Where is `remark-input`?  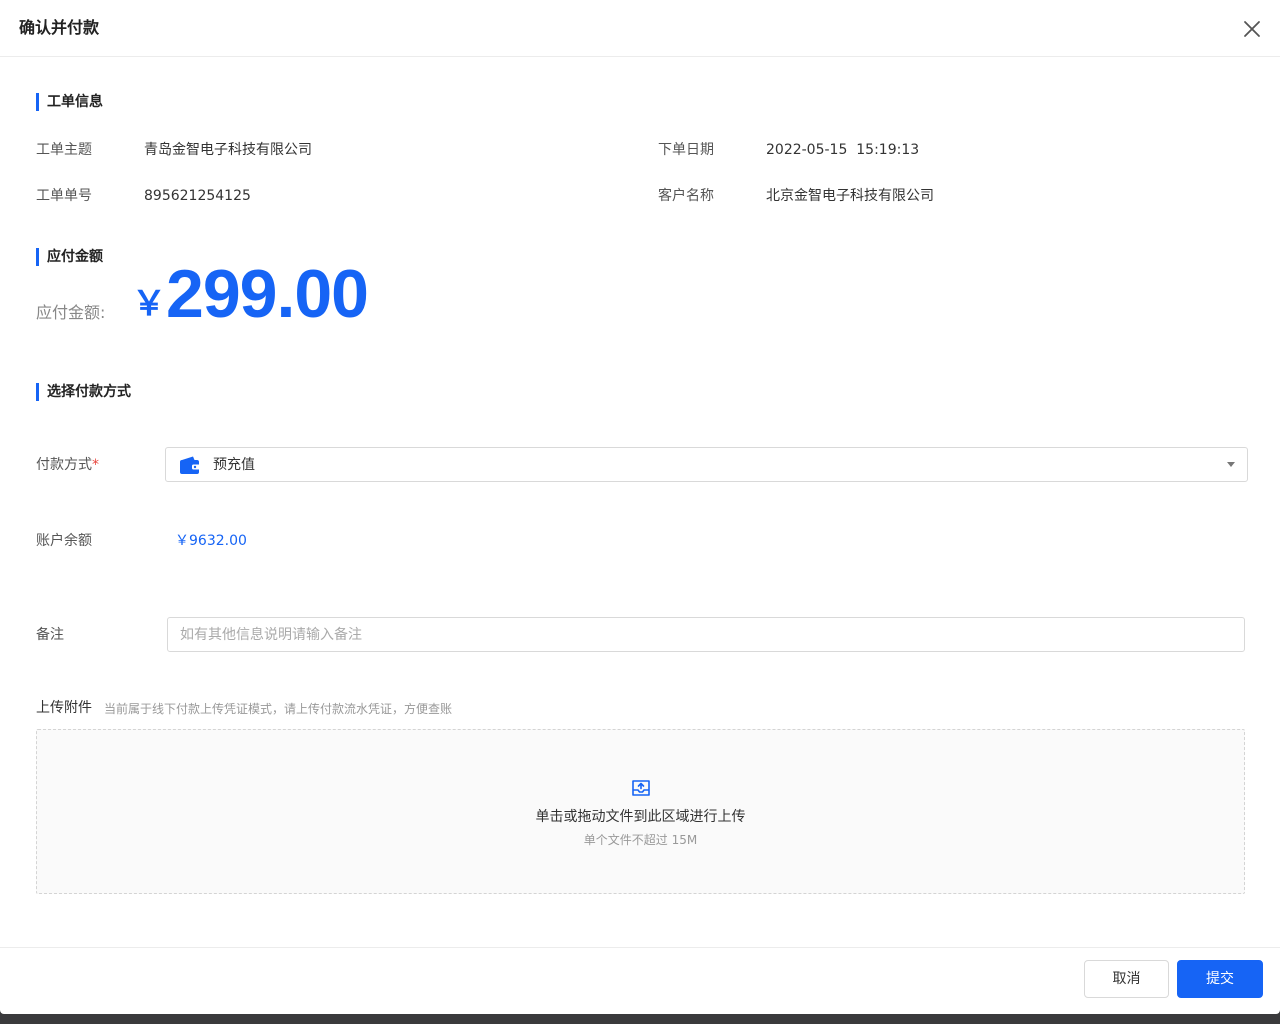 remark-input is located at coordinates (706, 634).